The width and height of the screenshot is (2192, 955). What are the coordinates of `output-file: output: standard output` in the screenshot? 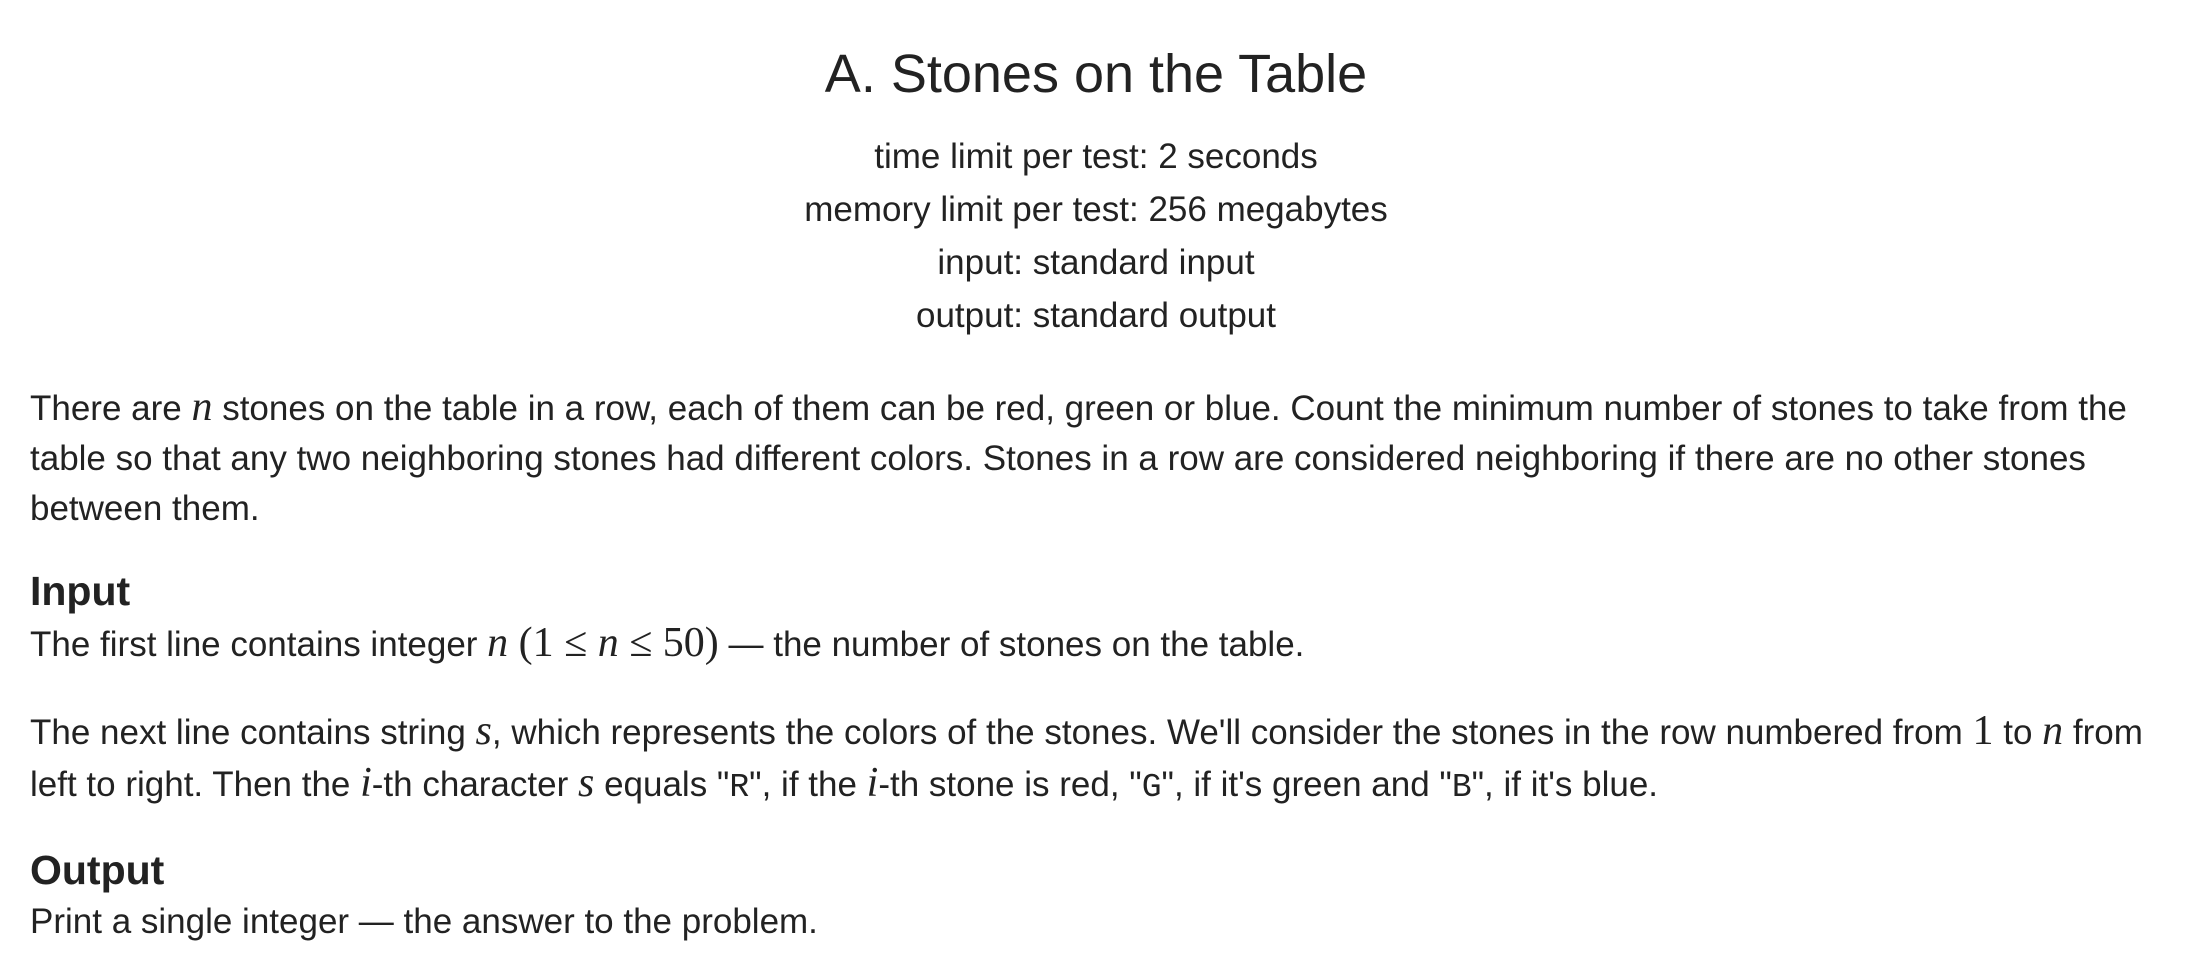 It's located at (1096, 315).